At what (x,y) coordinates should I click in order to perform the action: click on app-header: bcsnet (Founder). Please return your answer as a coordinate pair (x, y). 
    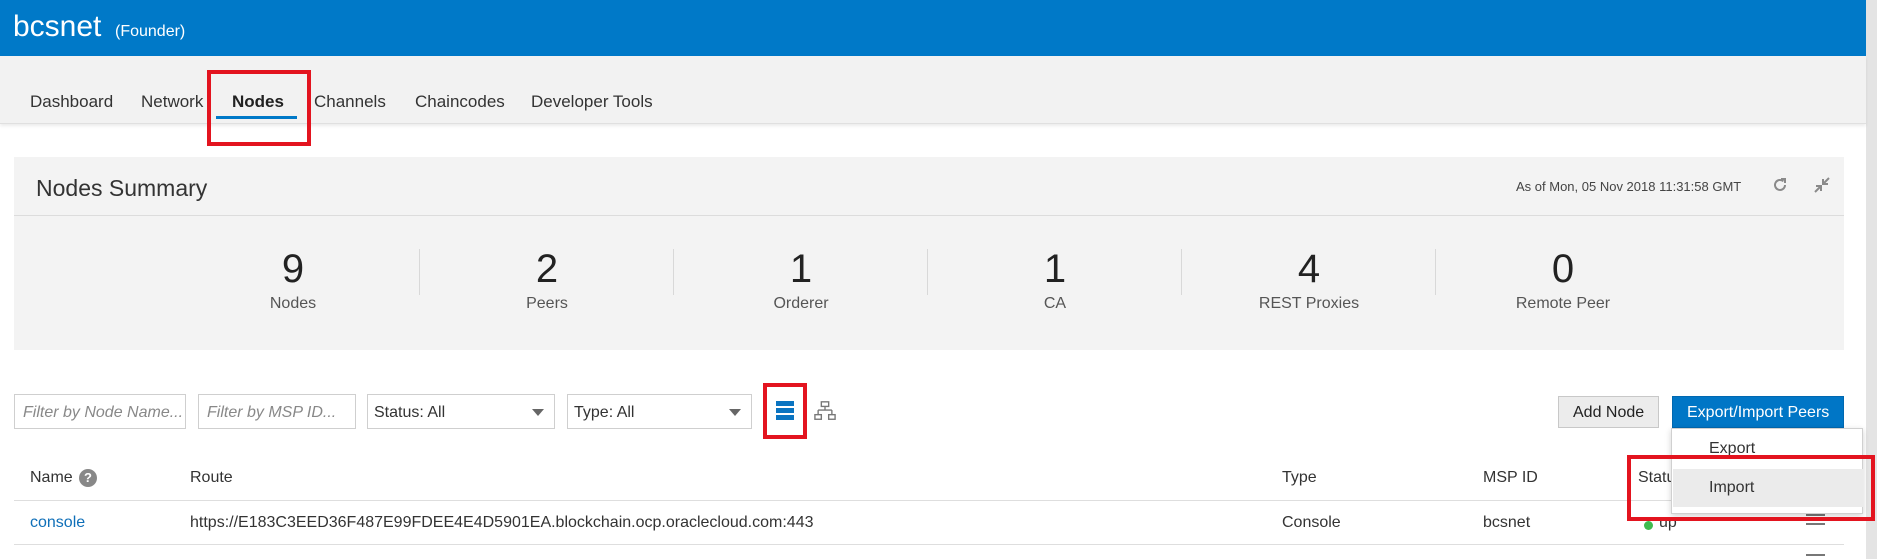
    Looking at the image, I should click on (933, 28).